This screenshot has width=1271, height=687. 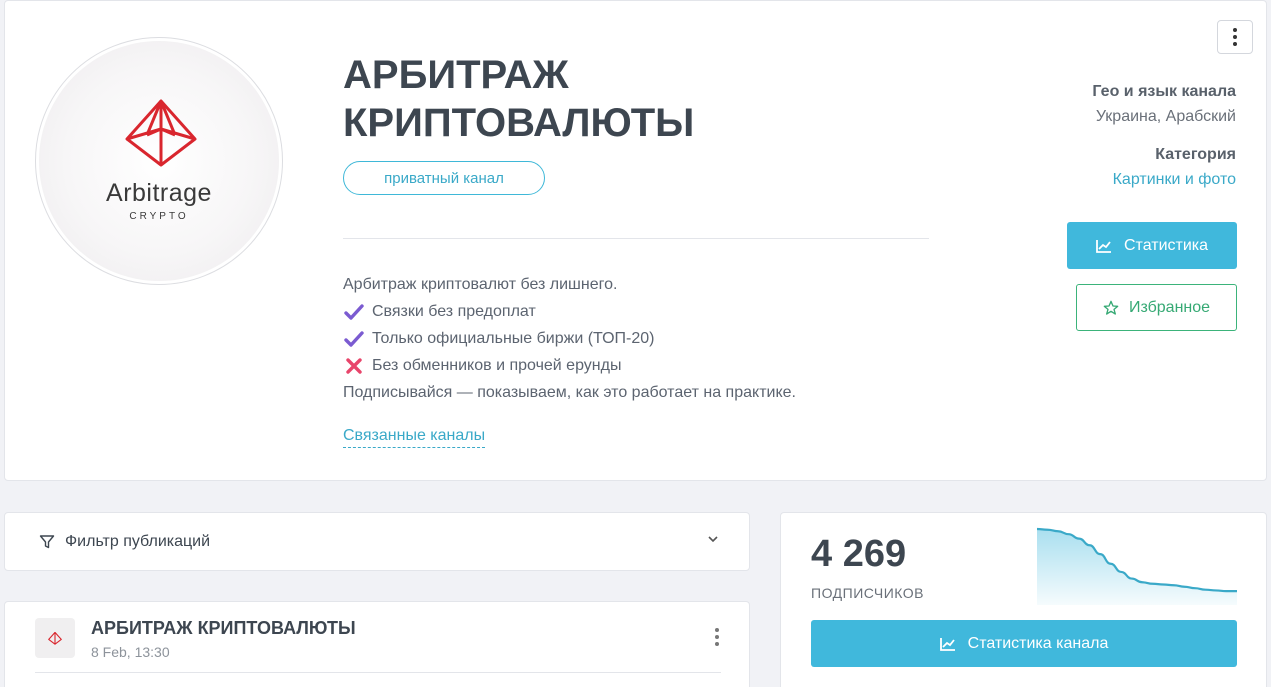 What do you see at coordinates (859, 554) in the screenshot?
I see `subscriber-count: 4 269` at bounding box center [859, 554].